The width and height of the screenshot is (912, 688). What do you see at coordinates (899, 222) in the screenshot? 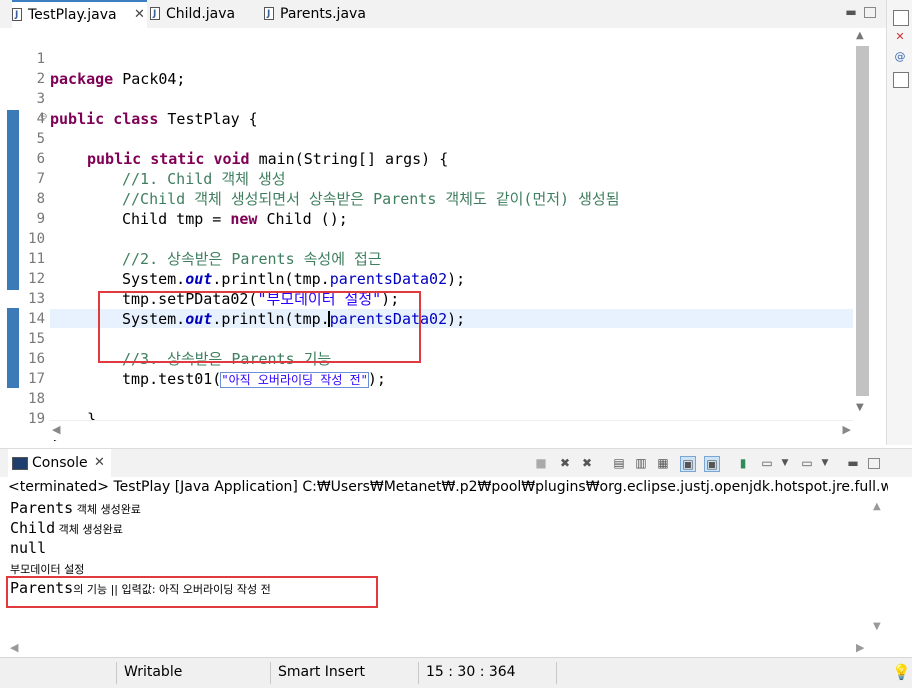
I see `side-toolbar: ✕ @` at bounding box center [899, 222].